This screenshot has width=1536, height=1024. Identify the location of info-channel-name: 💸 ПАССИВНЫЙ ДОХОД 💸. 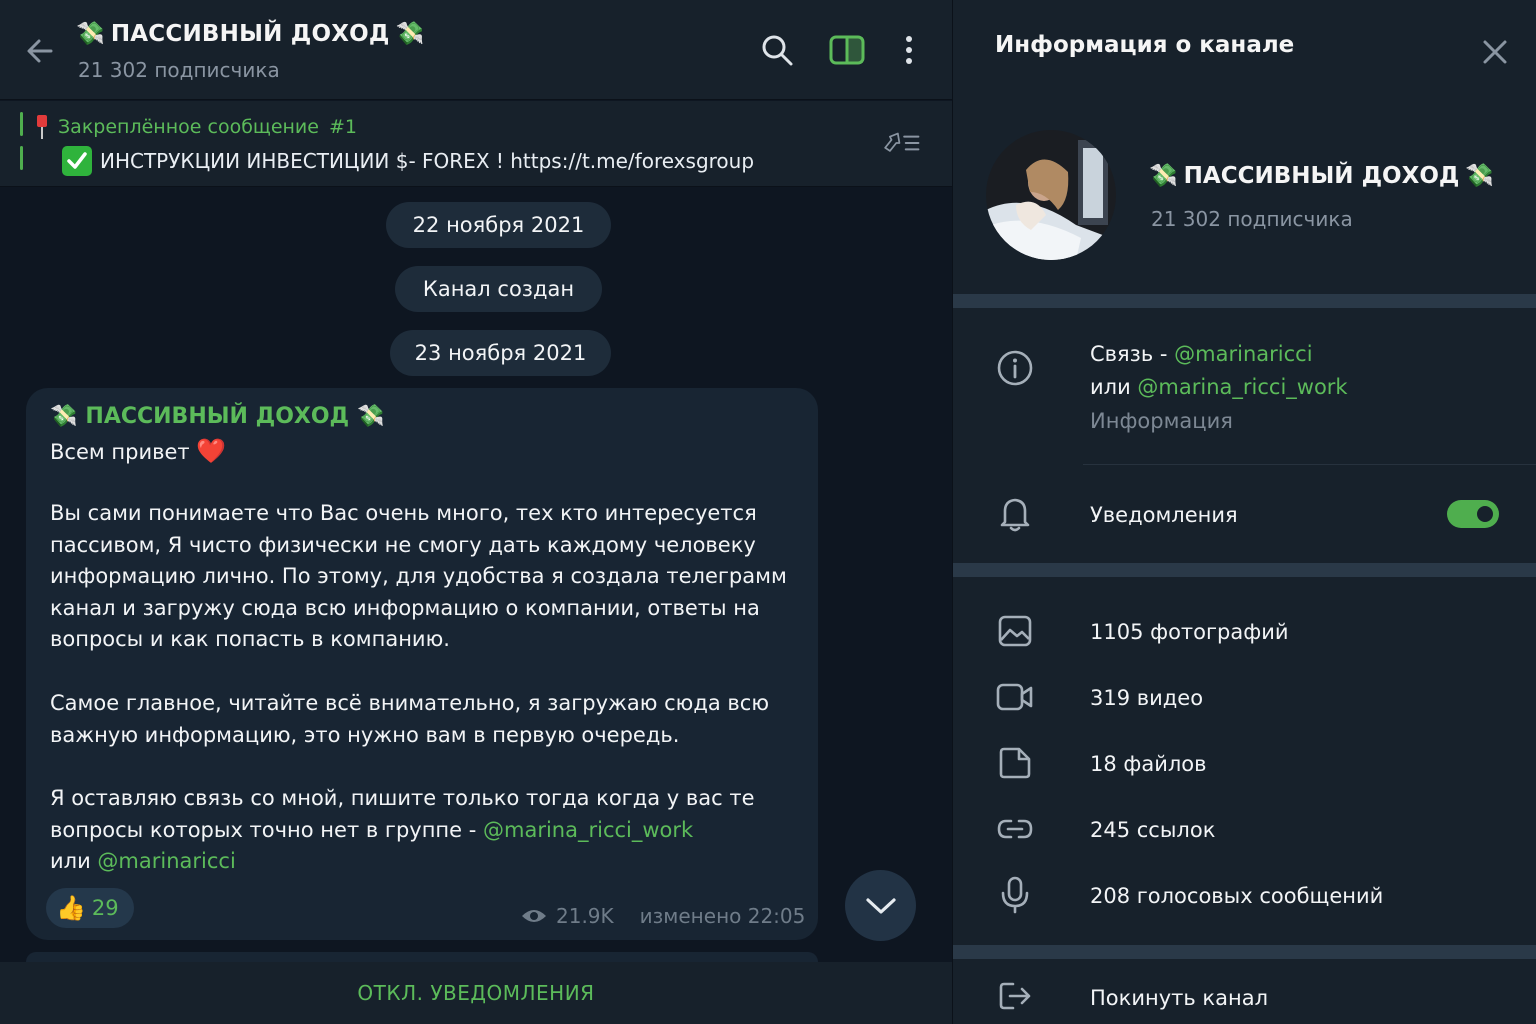
(1322, 176).